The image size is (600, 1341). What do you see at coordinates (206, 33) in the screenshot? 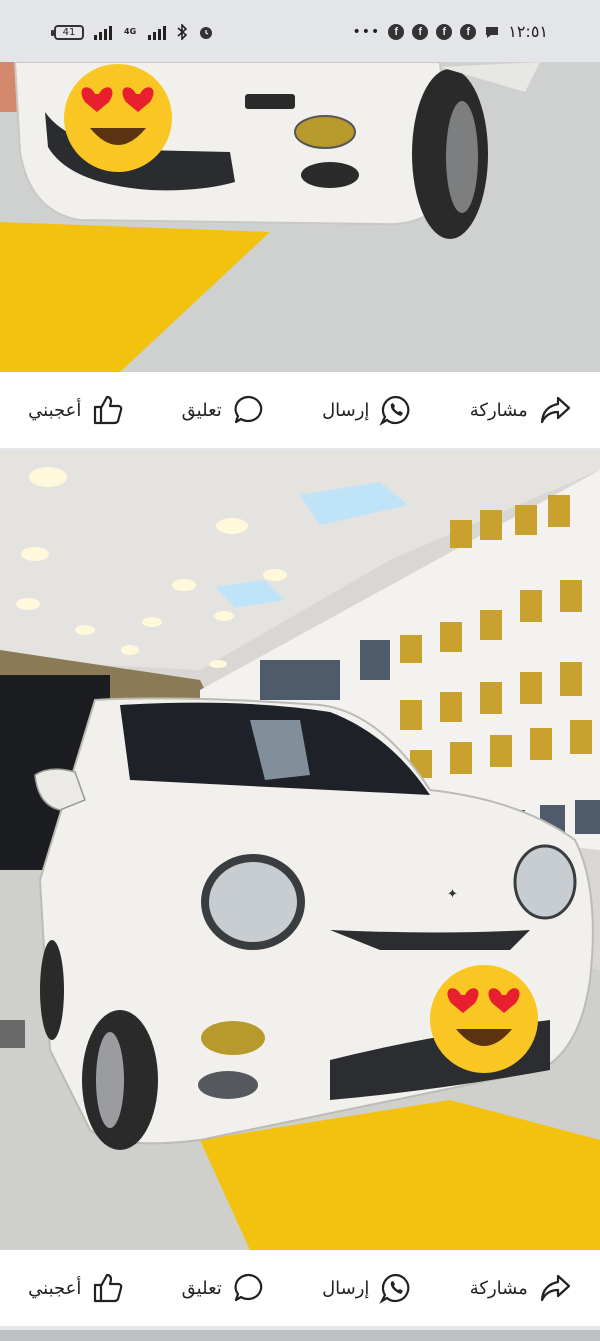
I see `alarm-icon` at bounding box center [206, 33].